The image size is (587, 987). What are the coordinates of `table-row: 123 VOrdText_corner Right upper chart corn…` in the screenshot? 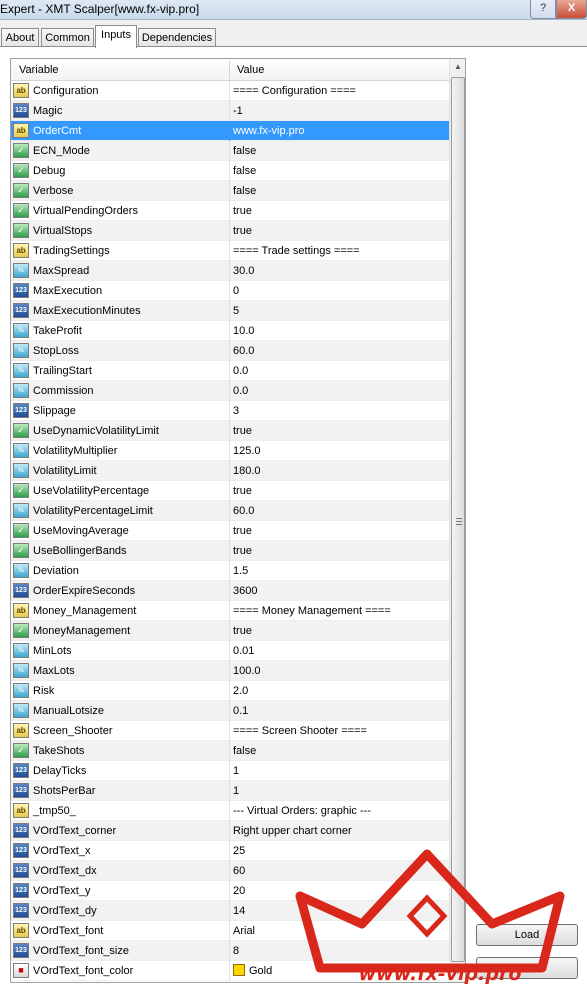 It's located at (230, 831).